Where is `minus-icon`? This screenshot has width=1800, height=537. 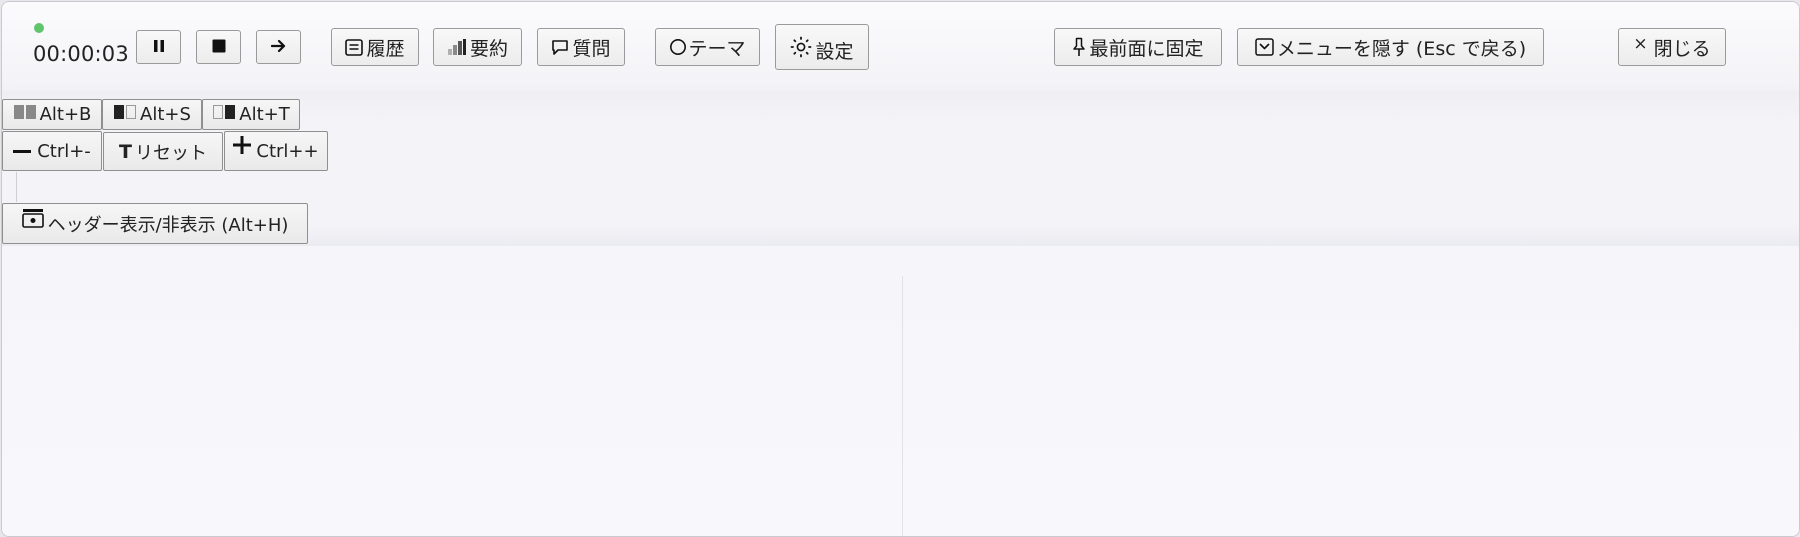 minus-icon is located at coordinates (22, 148).